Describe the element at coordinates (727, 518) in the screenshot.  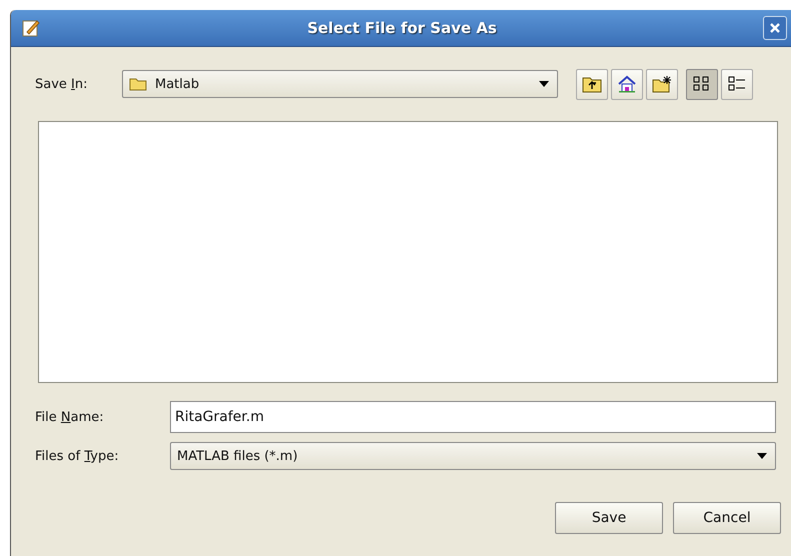
I see `cancel-button: Cancel` at that location.